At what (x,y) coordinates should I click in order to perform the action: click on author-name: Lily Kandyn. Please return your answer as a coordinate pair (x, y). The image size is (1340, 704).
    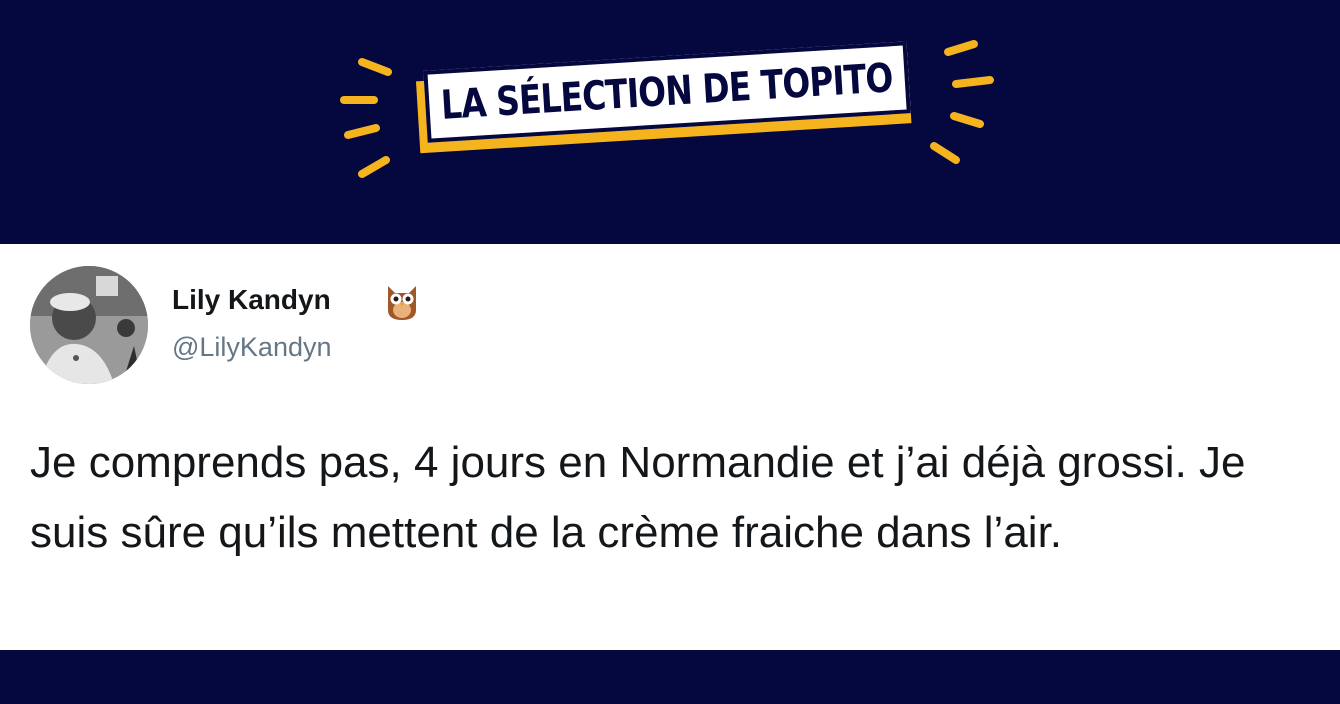
    Looking at the image, I should click on (251, 300).